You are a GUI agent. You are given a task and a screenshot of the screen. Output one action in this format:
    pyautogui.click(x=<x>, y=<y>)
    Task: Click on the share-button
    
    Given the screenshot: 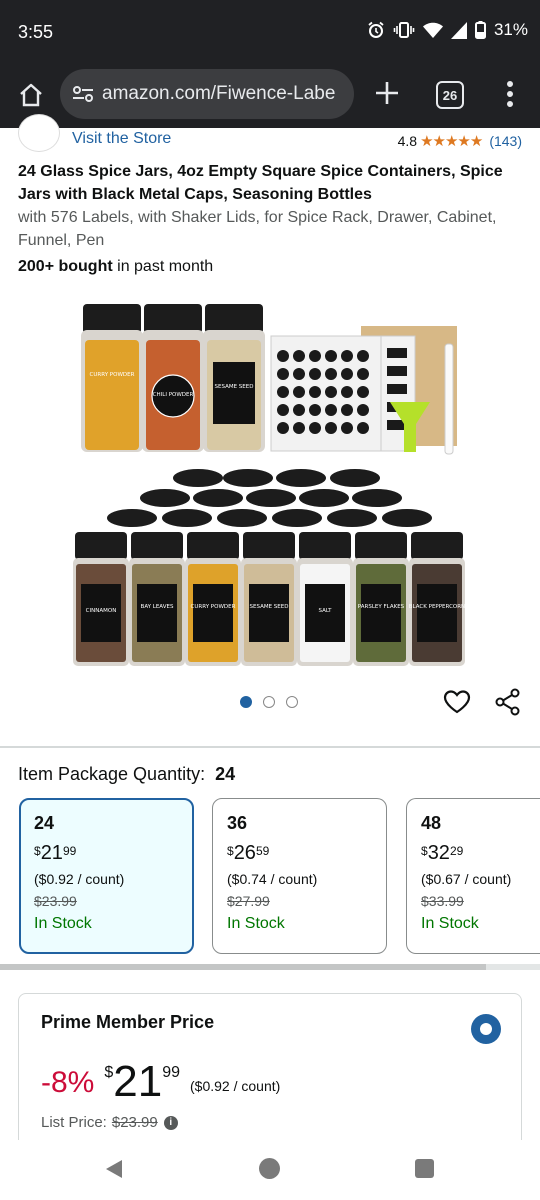 What is the action you would take?
    pyautogui.click(x=508, y=702)
    